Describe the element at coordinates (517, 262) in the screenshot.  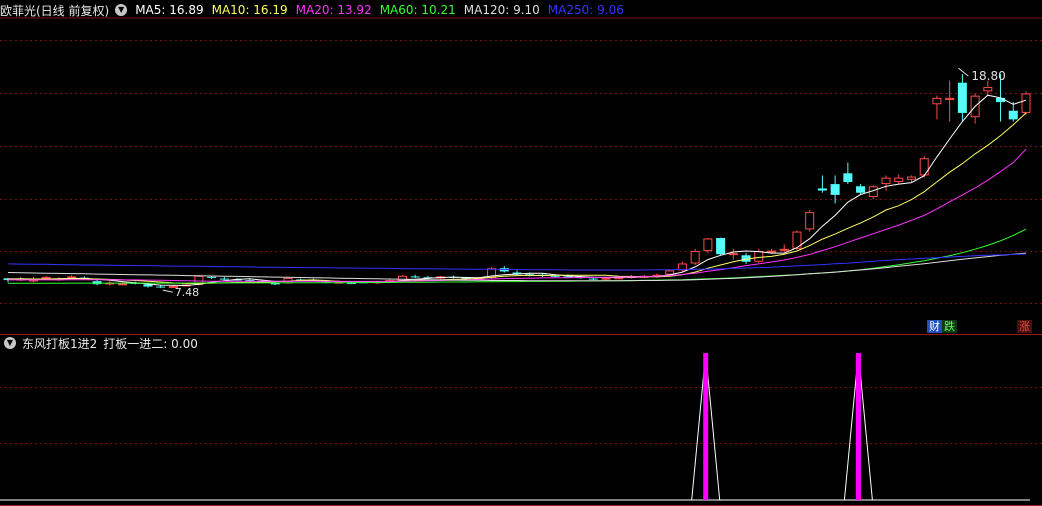
I see `ma-line-ma250` at that location.